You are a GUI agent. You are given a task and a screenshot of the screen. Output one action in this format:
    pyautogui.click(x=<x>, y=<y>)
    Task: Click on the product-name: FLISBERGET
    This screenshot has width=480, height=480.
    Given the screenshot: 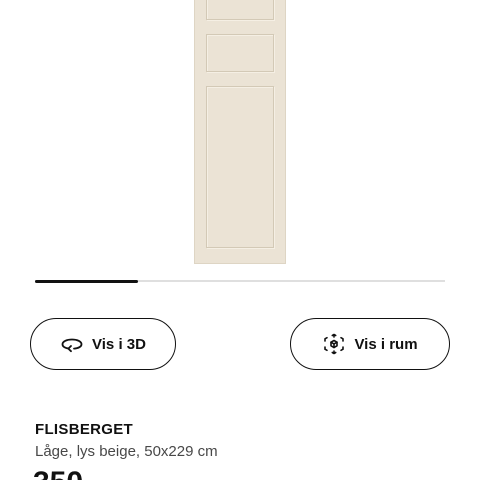 What is the action you would take?
    pyautogui.click(x=84, y=429)
    